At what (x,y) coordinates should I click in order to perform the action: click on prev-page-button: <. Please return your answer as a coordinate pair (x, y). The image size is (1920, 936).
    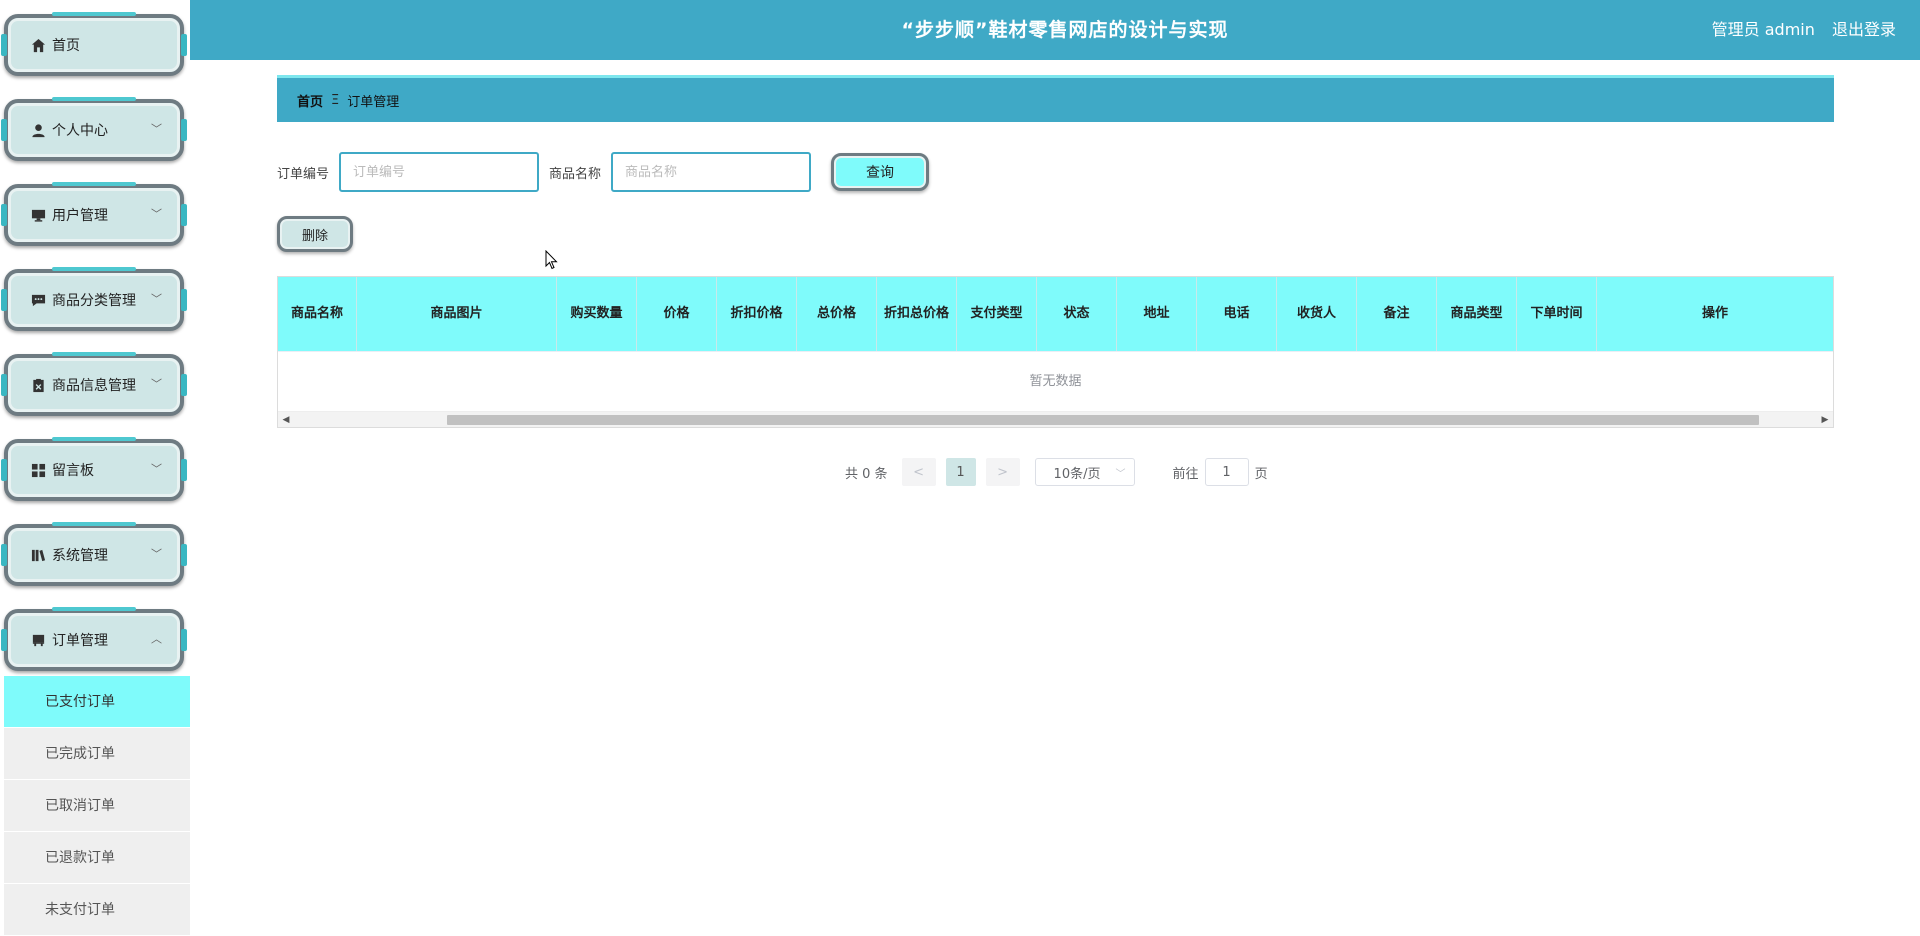
    Looking at the image, I should click on (918, 472).